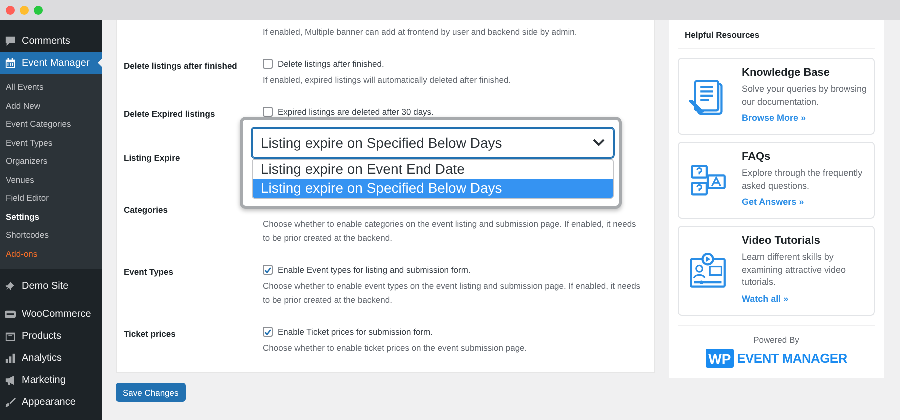 The height and width of the screenshot is (420, 900). Describe the element at coordinates (599, 143) in the screenshot. I see `chevron-down-icon` at that location.